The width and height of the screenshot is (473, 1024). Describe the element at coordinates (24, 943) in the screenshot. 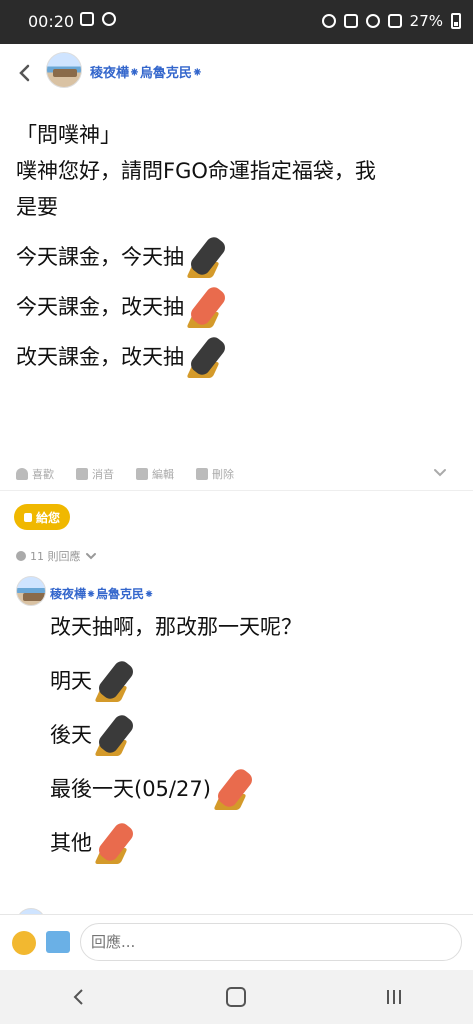

I see `emoji-icon` at that location.